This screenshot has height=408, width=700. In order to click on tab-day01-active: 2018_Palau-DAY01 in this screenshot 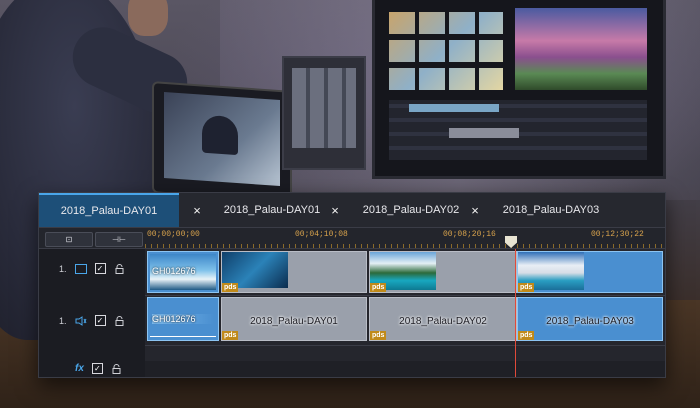, I will do `click(109, 210)`.